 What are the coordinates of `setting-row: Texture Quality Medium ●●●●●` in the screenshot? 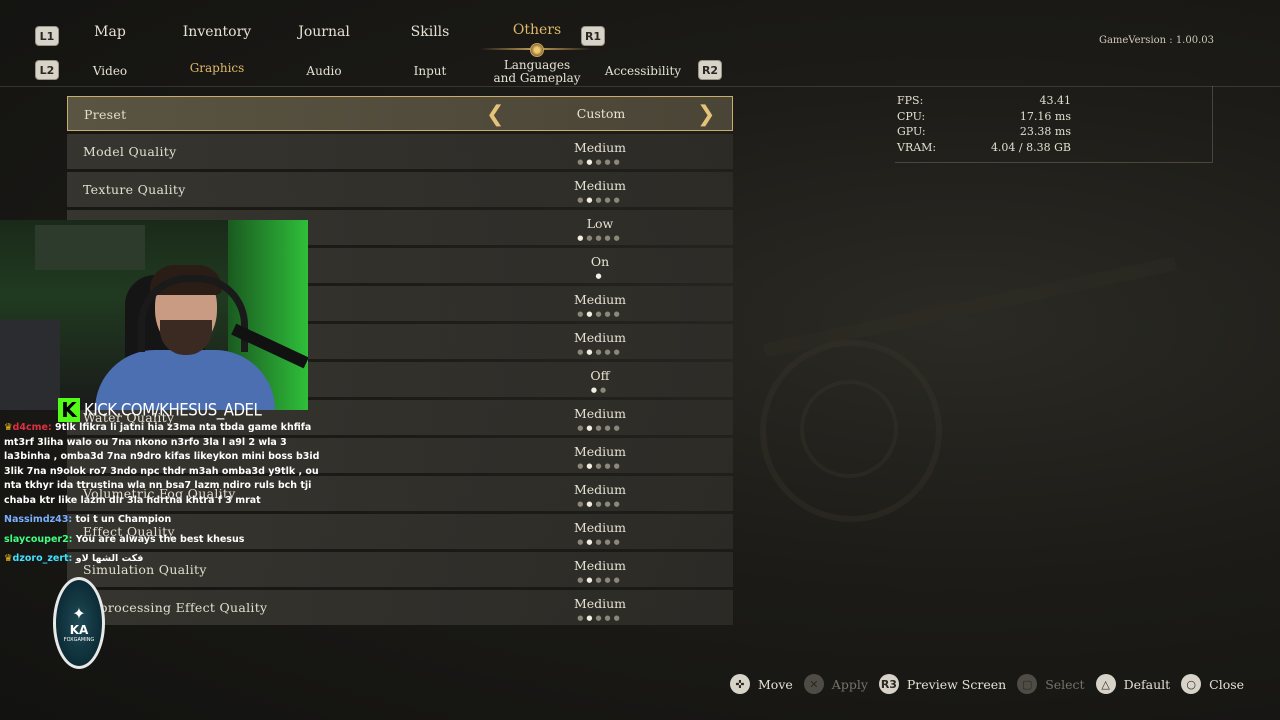 It's located at (400, 189).